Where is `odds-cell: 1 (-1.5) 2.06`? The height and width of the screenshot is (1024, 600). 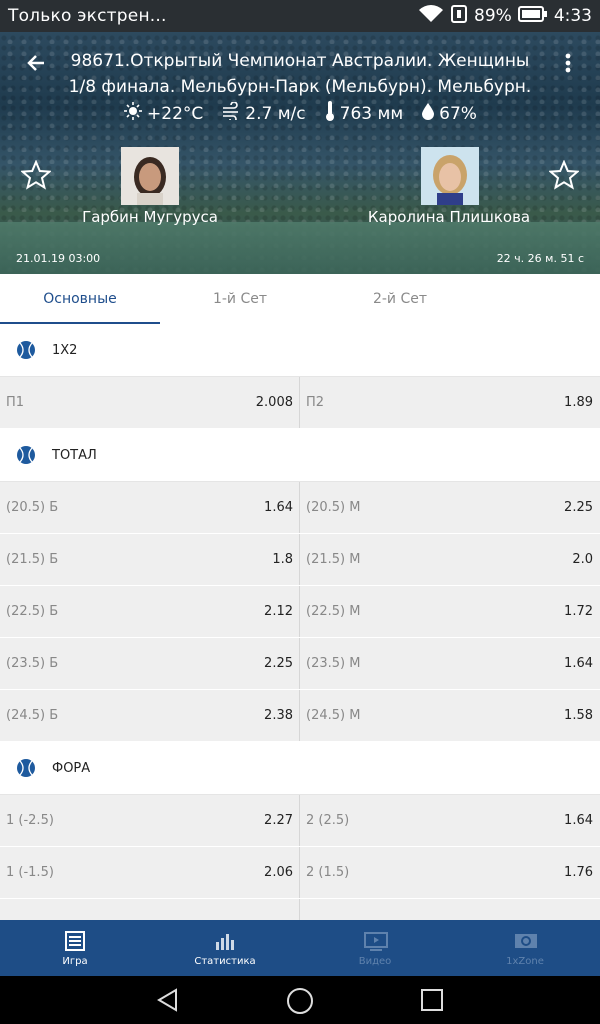 odds-cell: 1 (-1.5) 2.06 is located at coordinates (150, 872).